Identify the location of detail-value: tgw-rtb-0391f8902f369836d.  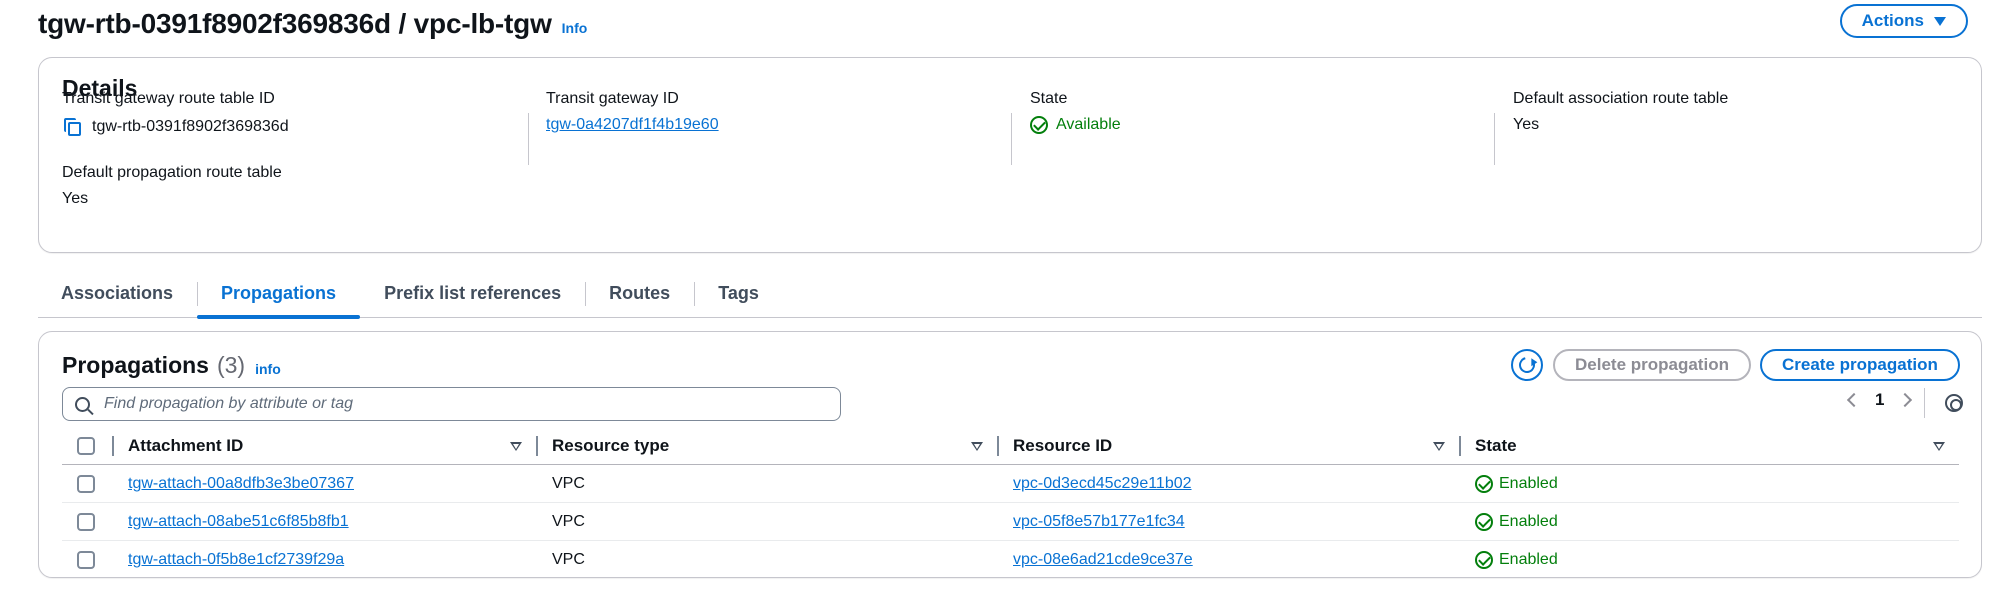
(190, 126).